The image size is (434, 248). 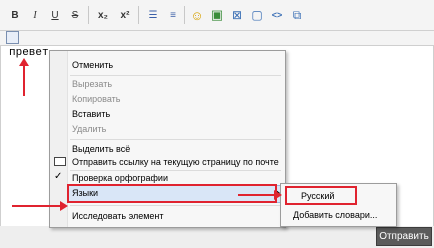 I want to click on envelope-icon, so click(x=60, y=161).